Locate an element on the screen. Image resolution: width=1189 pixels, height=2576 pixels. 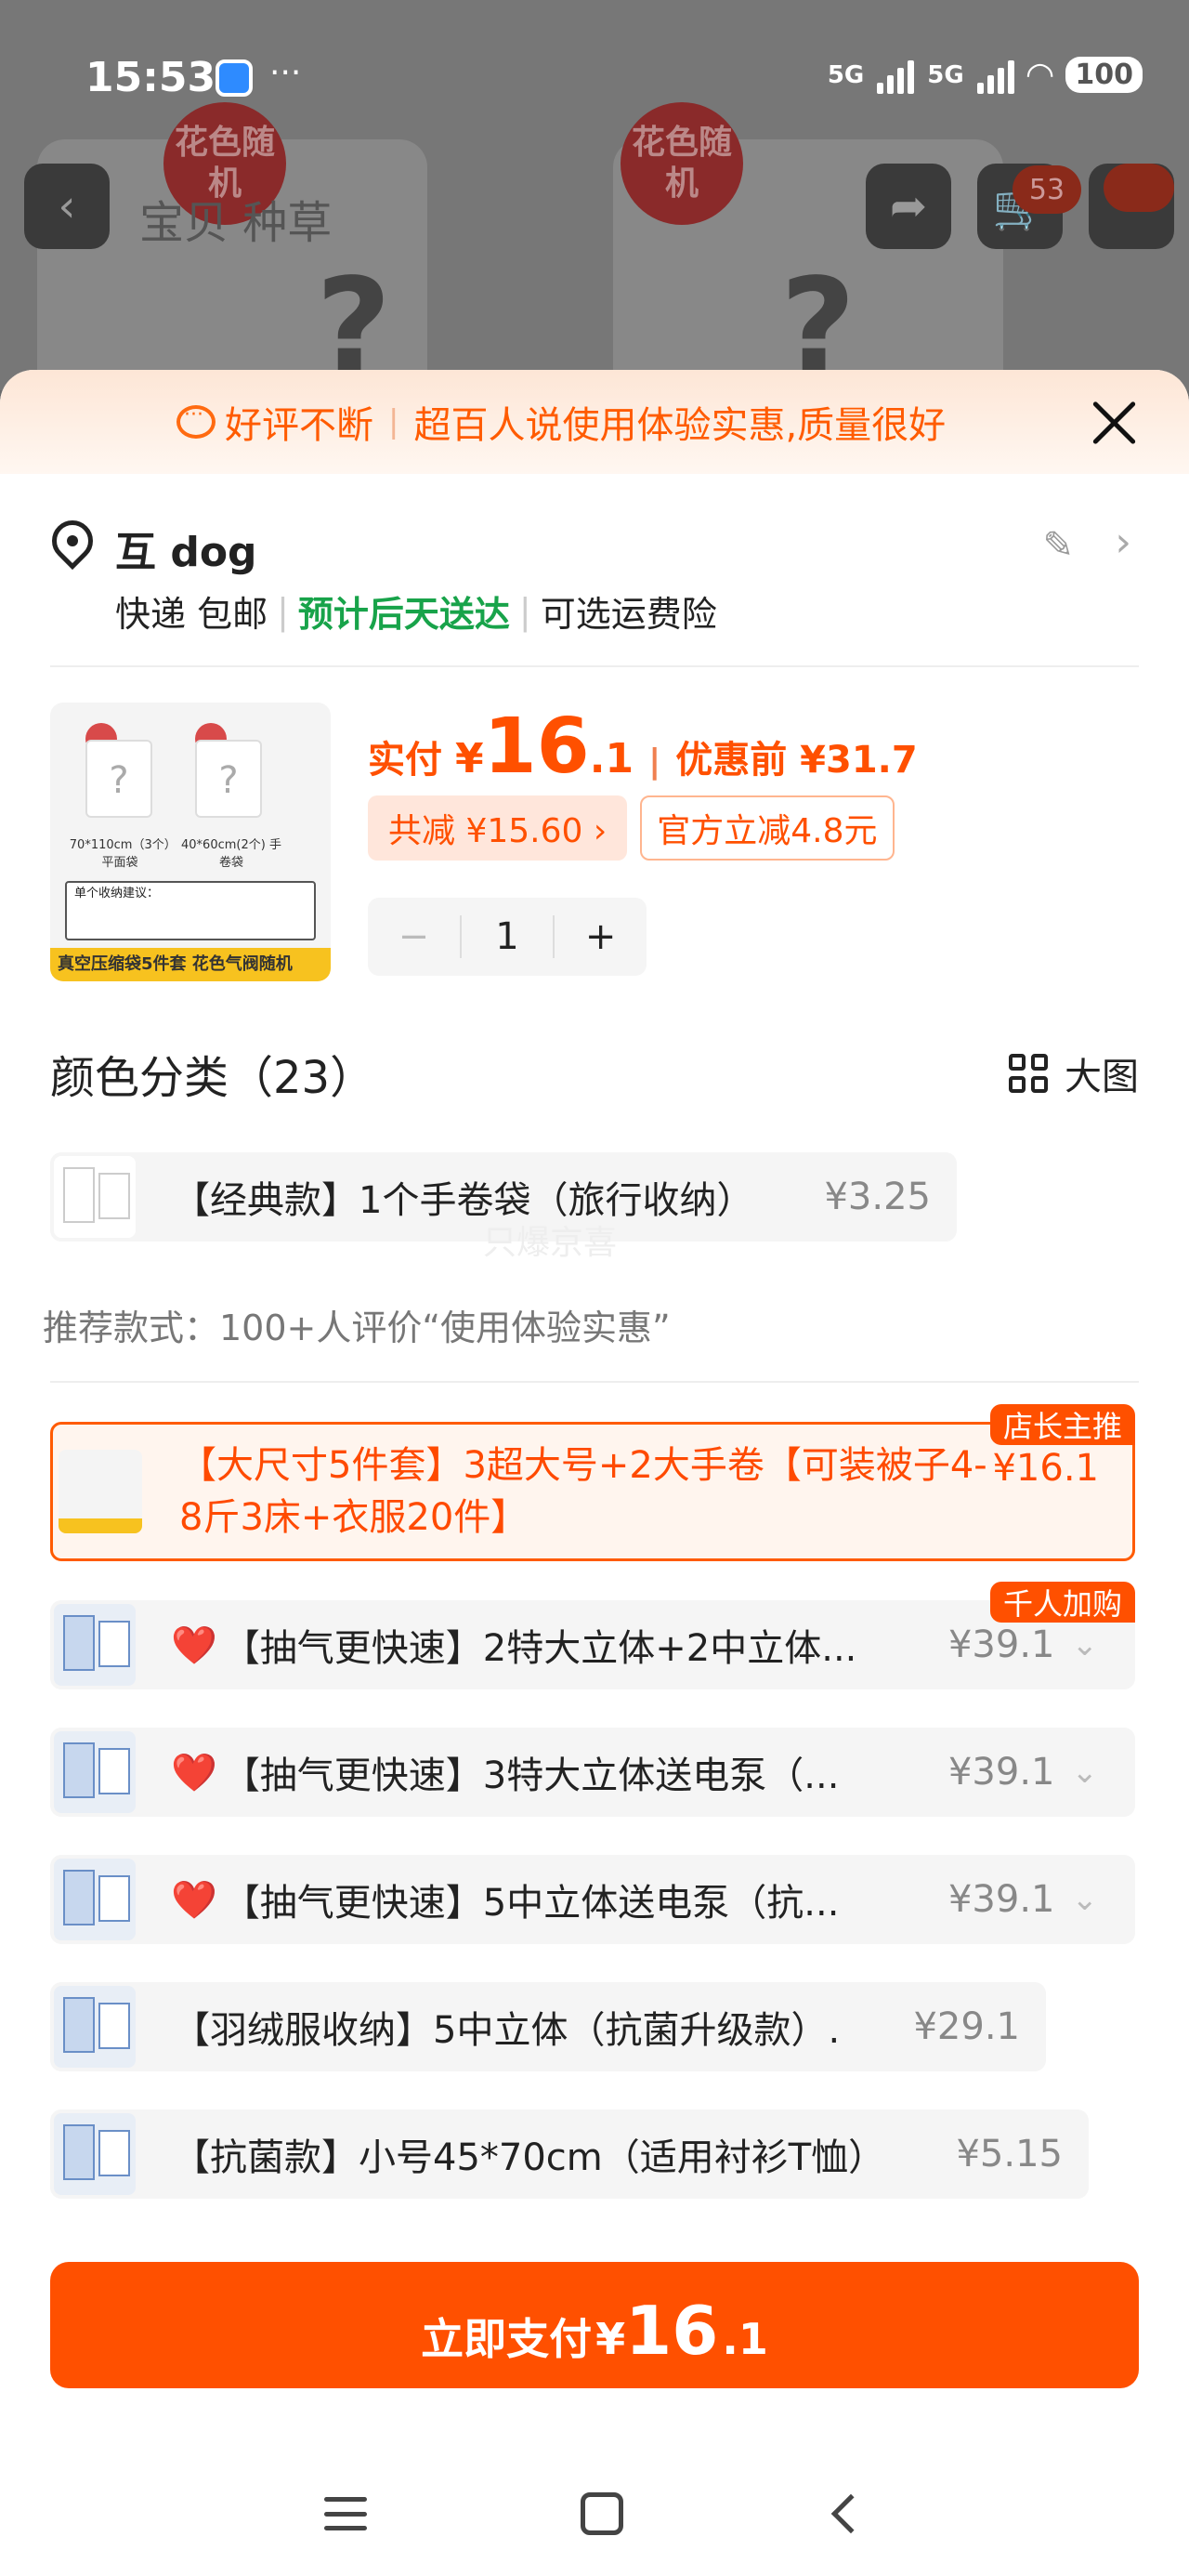
variants-title: 颜色分类（23） is located at coordinates (212, 1078).